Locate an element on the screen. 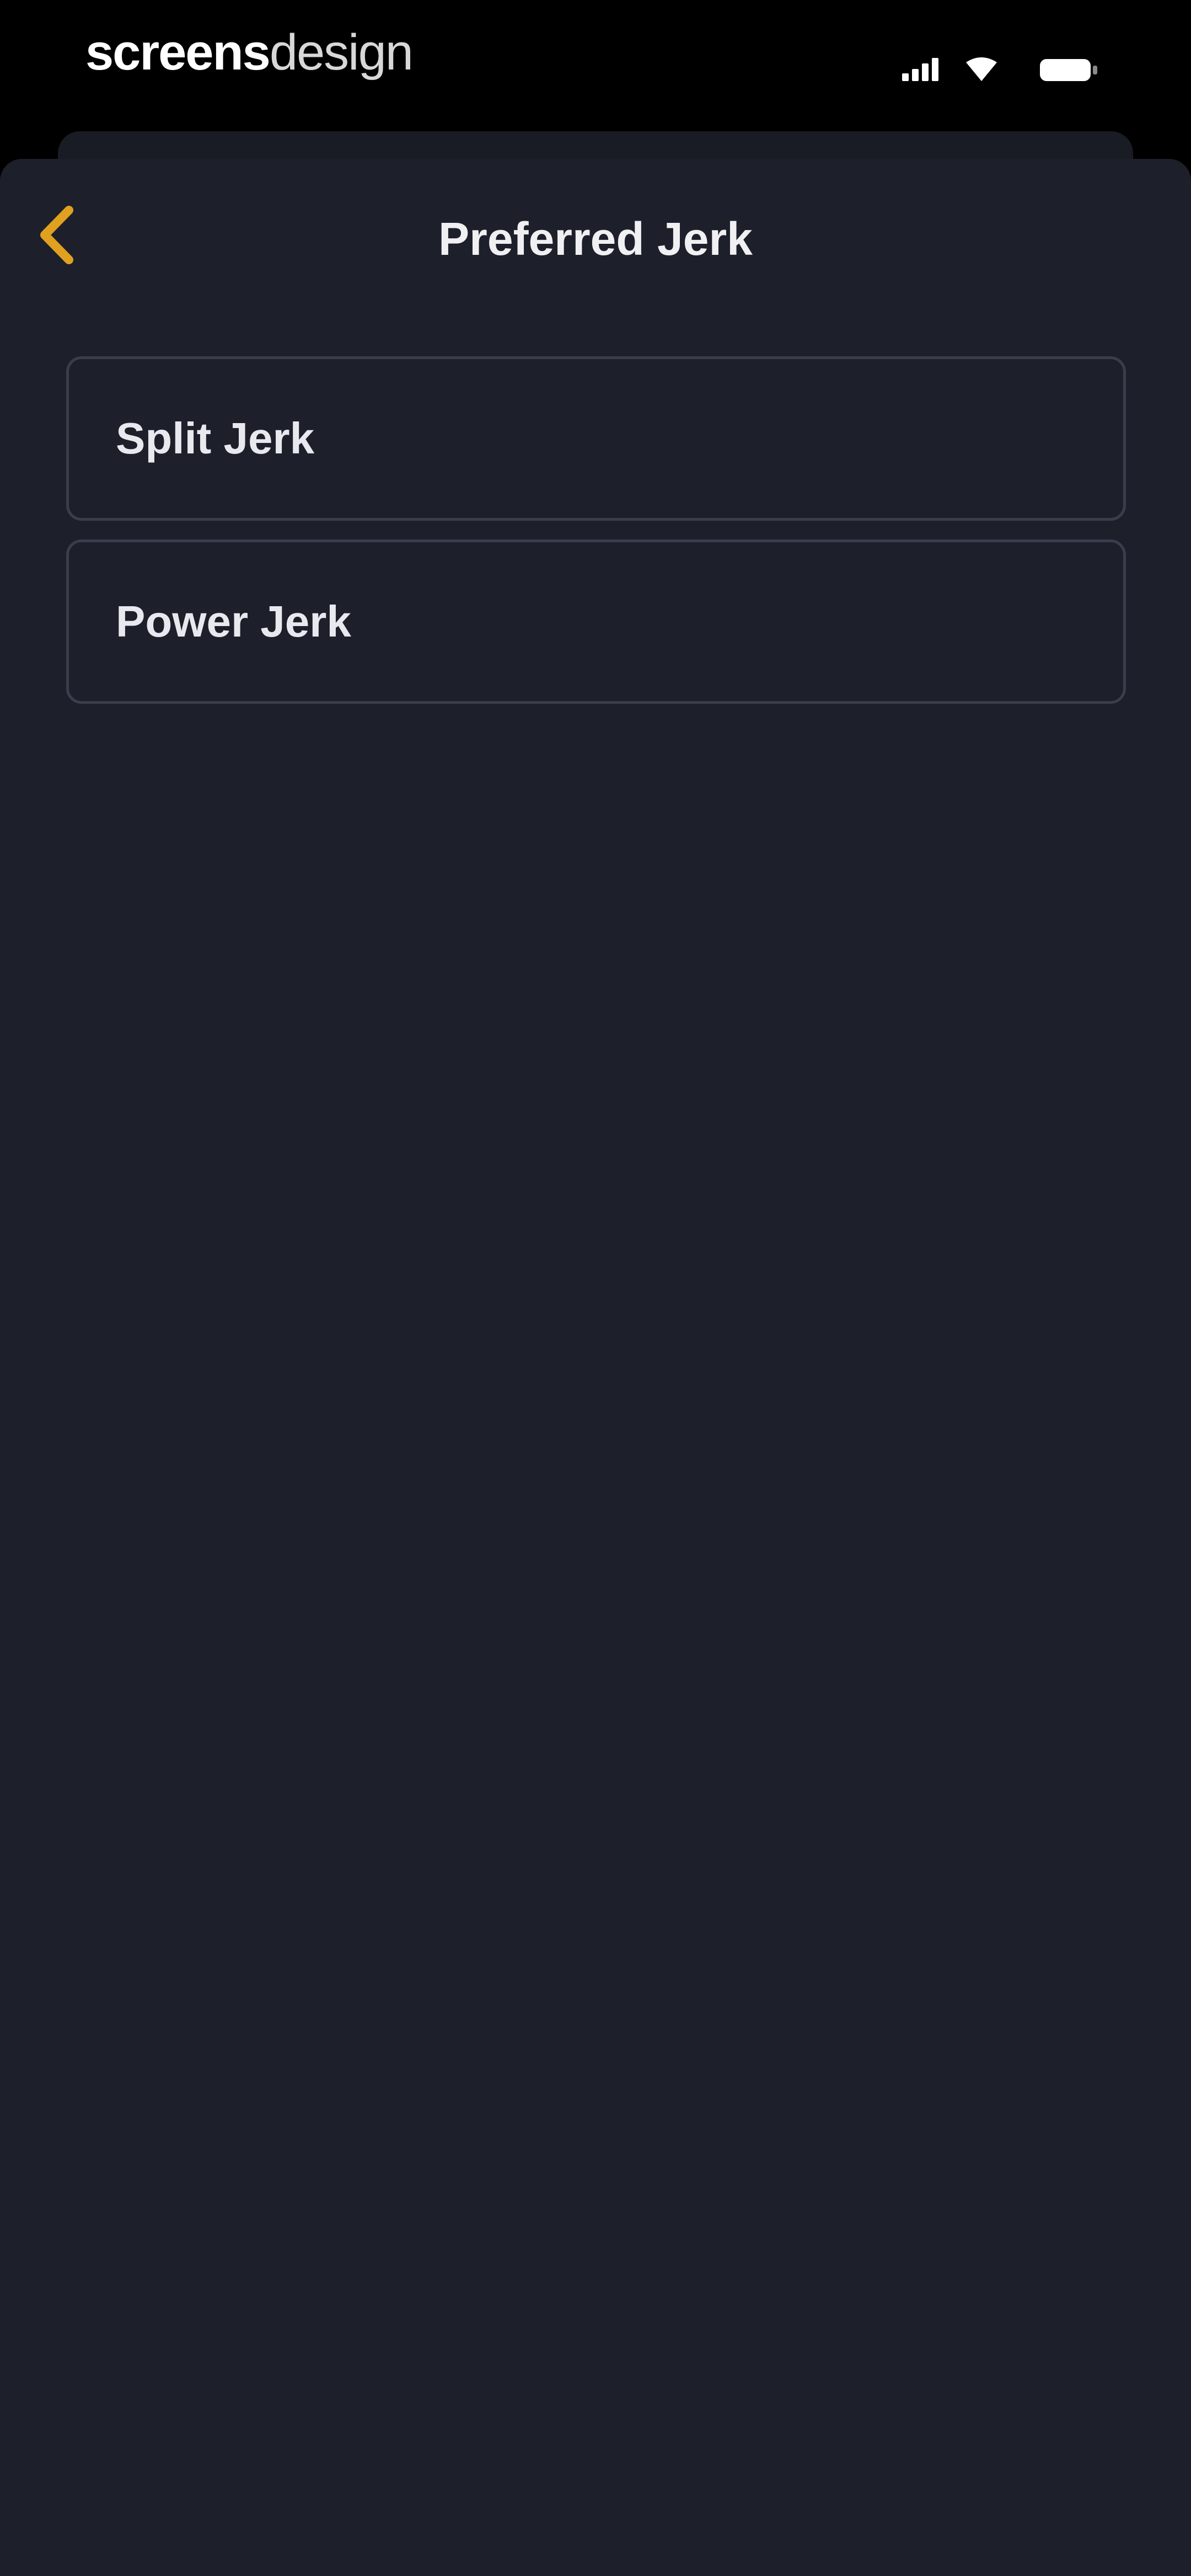 The width and height of the screenshot is (1191, 2576). status-bar: screensdesign is located at coordinates (595, 69).